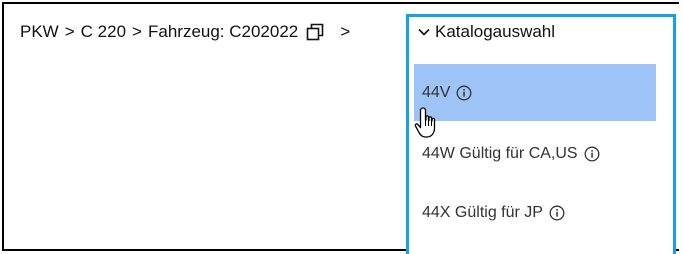 This screenshot has width=683, height=254. I want to click on catalog-option-44x: 44X Gültig für JP, so click(535, 212).